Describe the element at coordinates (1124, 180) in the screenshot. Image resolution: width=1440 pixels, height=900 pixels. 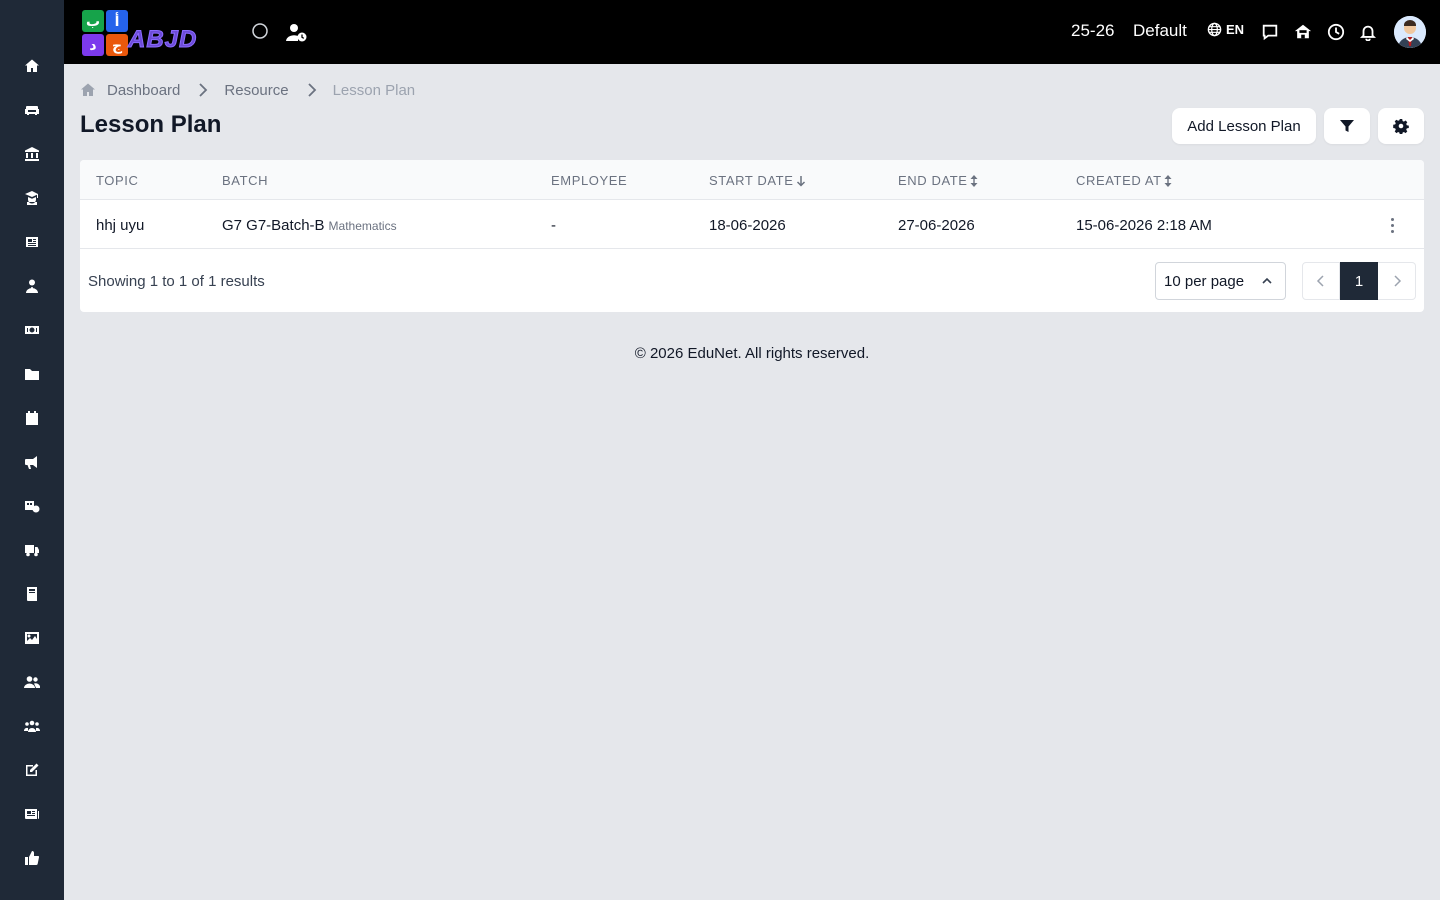
I see `column-header-created-at: CREATED AT` at that location.